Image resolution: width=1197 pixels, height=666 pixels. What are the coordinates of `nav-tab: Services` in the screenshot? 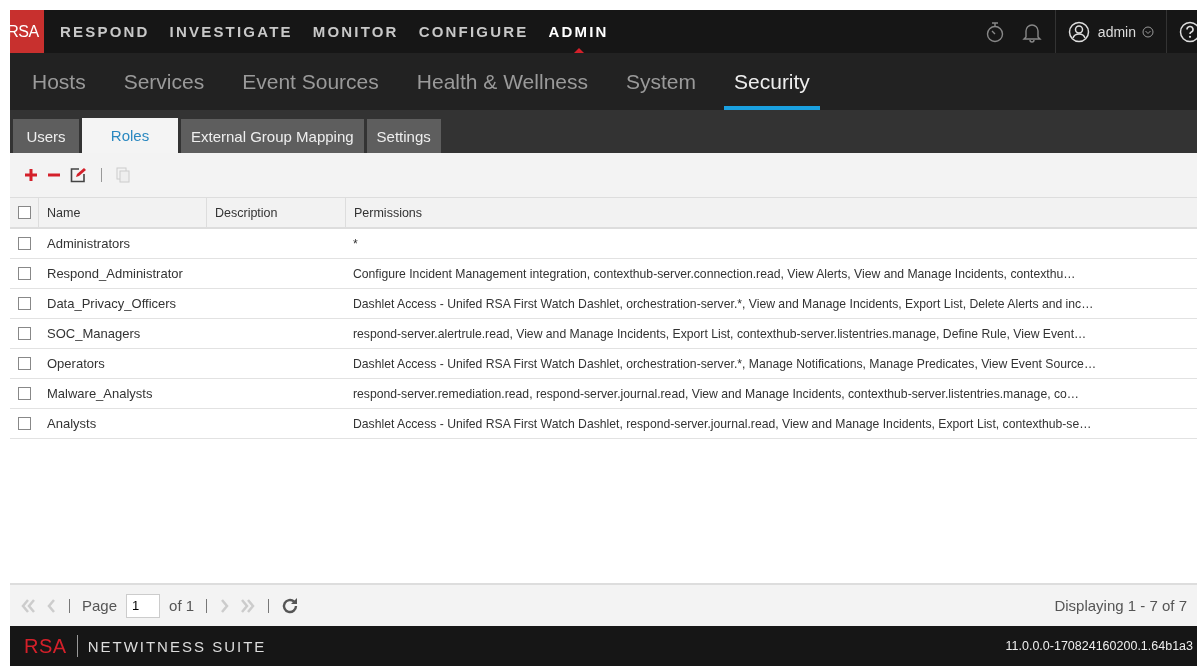 It's located at (164, 81).